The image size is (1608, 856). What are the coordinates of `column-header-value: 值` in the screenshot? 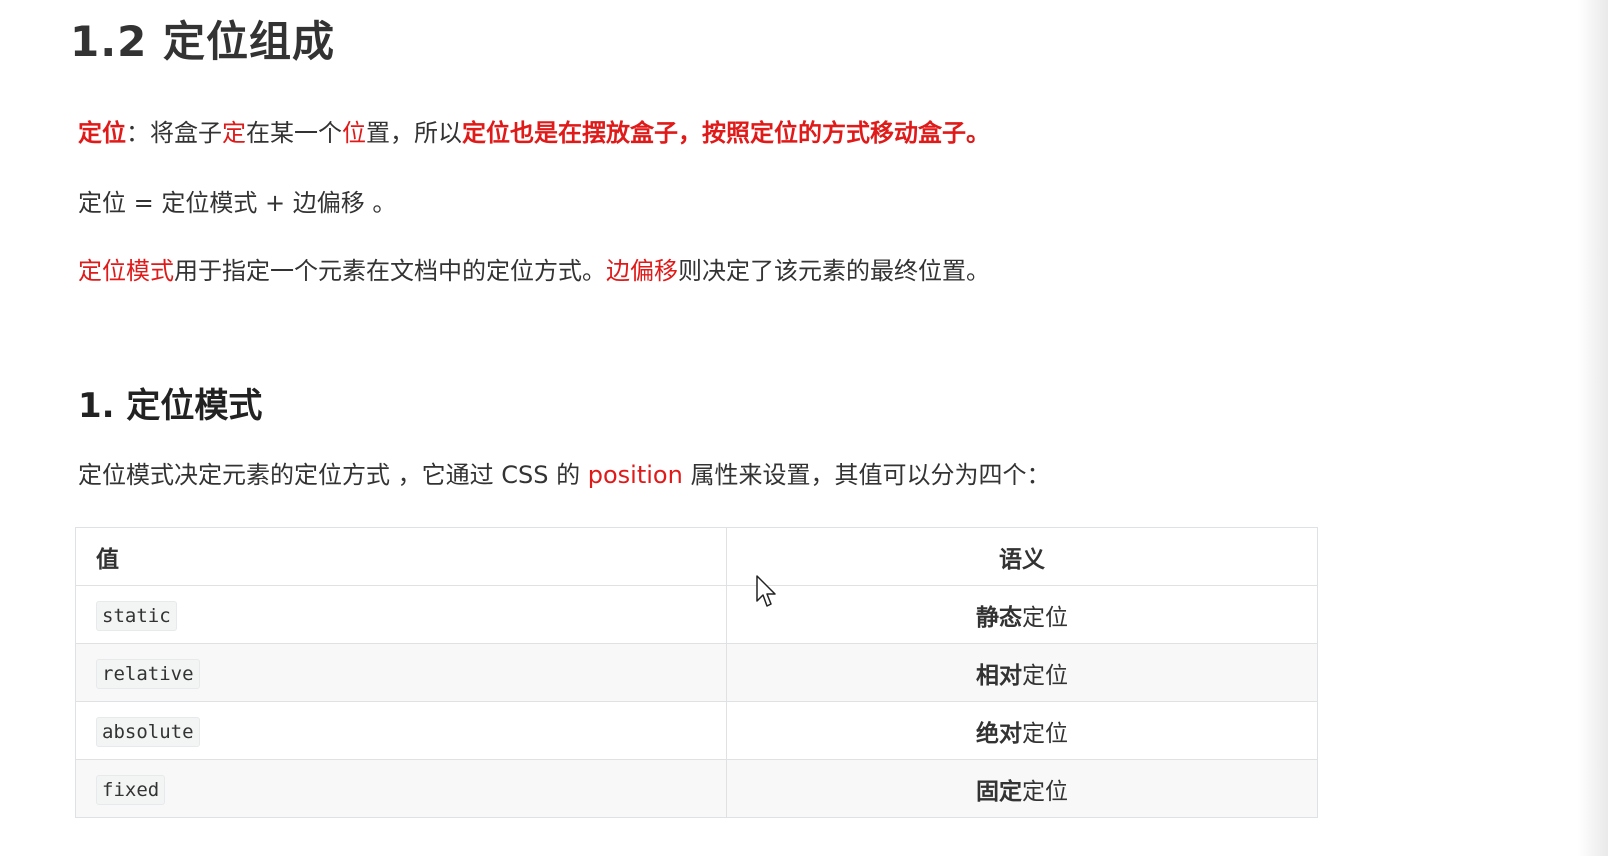 It's located at (401, 556).